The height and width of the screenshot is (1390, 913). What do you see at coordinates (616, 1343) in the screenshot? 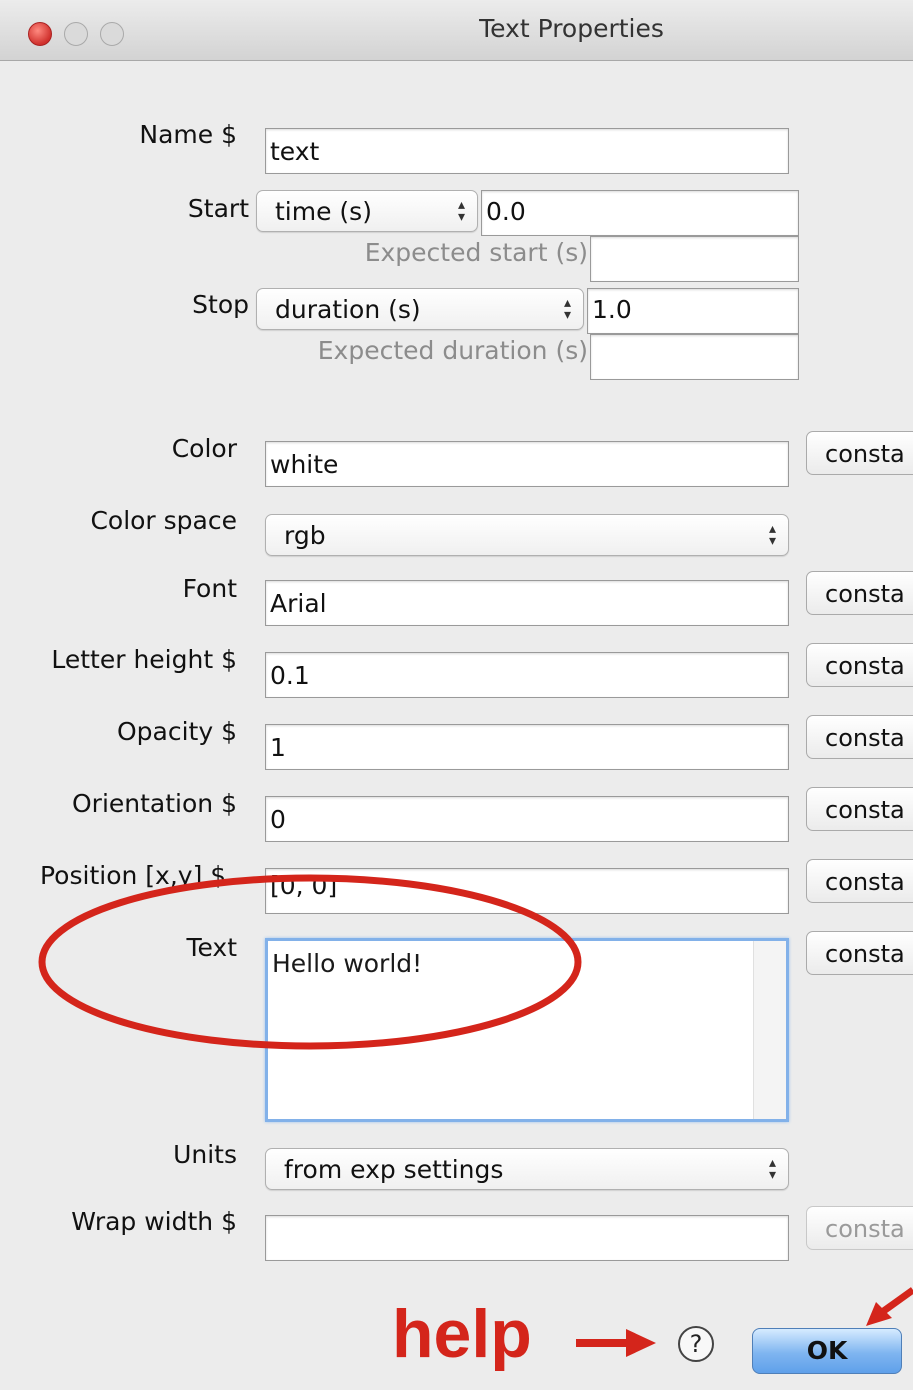
I see `help-arrow-icon` at bounding box center [616, 1343].